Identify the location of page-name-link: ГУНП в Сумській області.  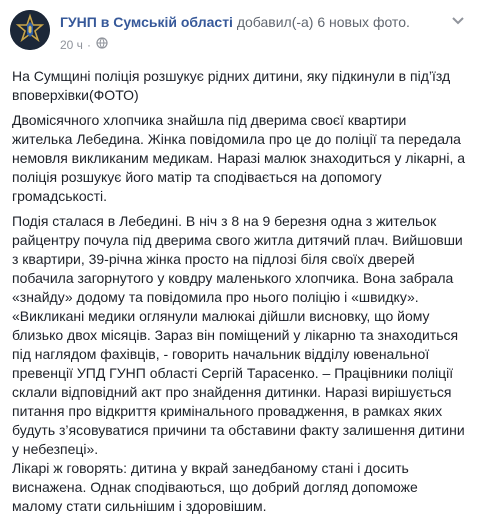
(146, 22).